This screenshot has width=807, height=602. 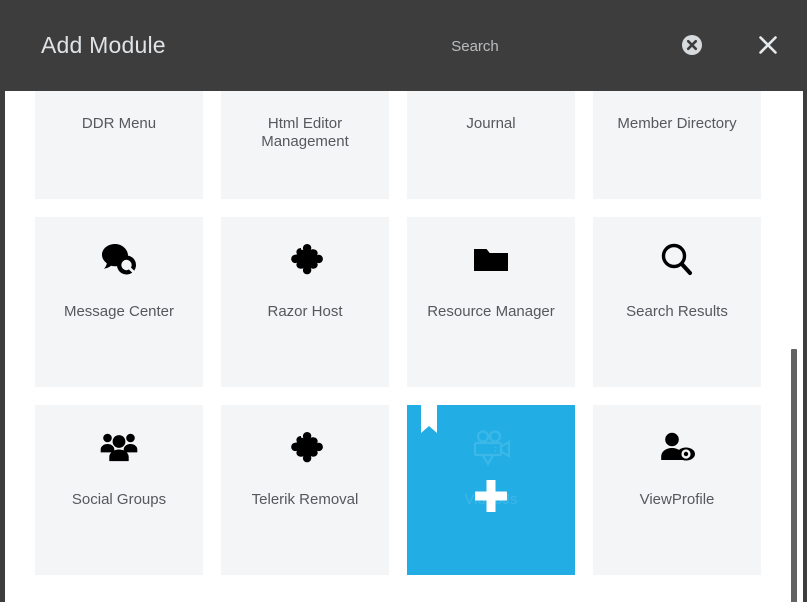 What do you see at coordinates (305, 132) in the screenshot?
I see `module-tile-label: Html Editor Management` at bounding box center [305, 132].